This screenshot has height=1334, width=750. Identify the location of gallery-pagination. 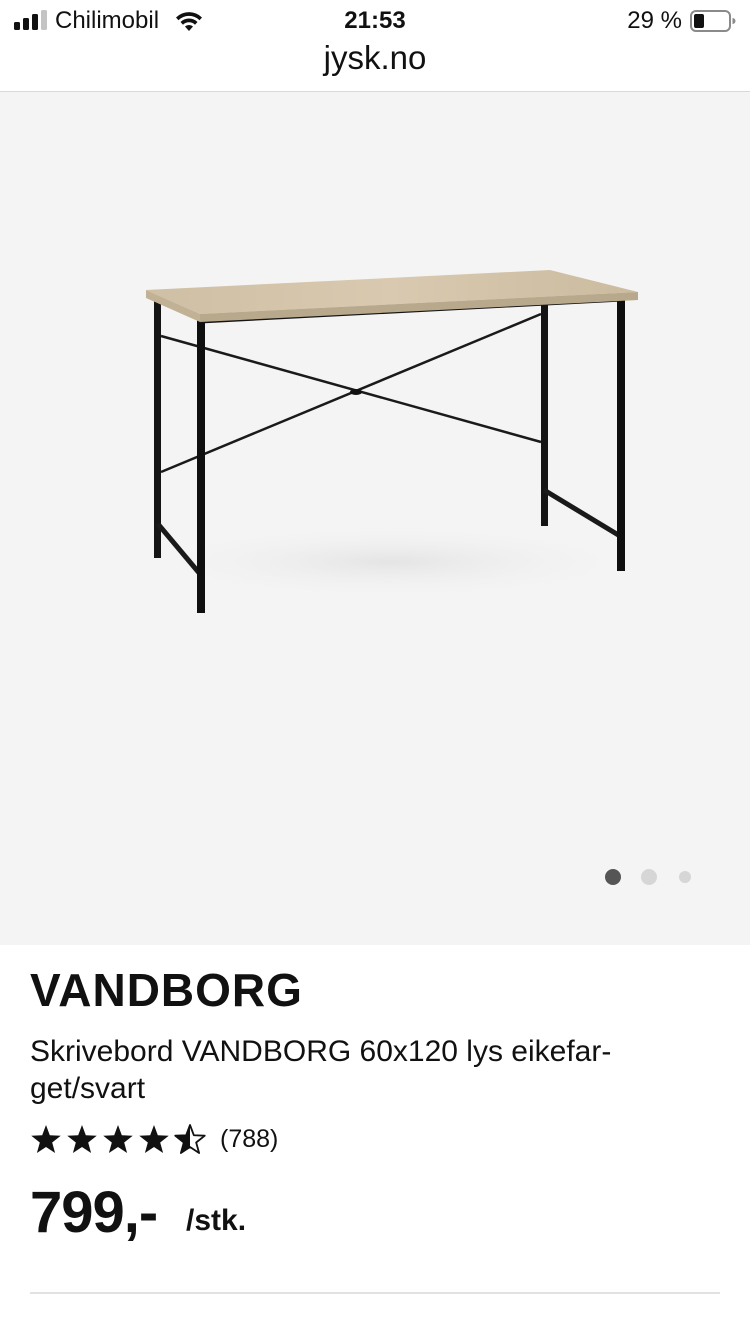
(655, 878).